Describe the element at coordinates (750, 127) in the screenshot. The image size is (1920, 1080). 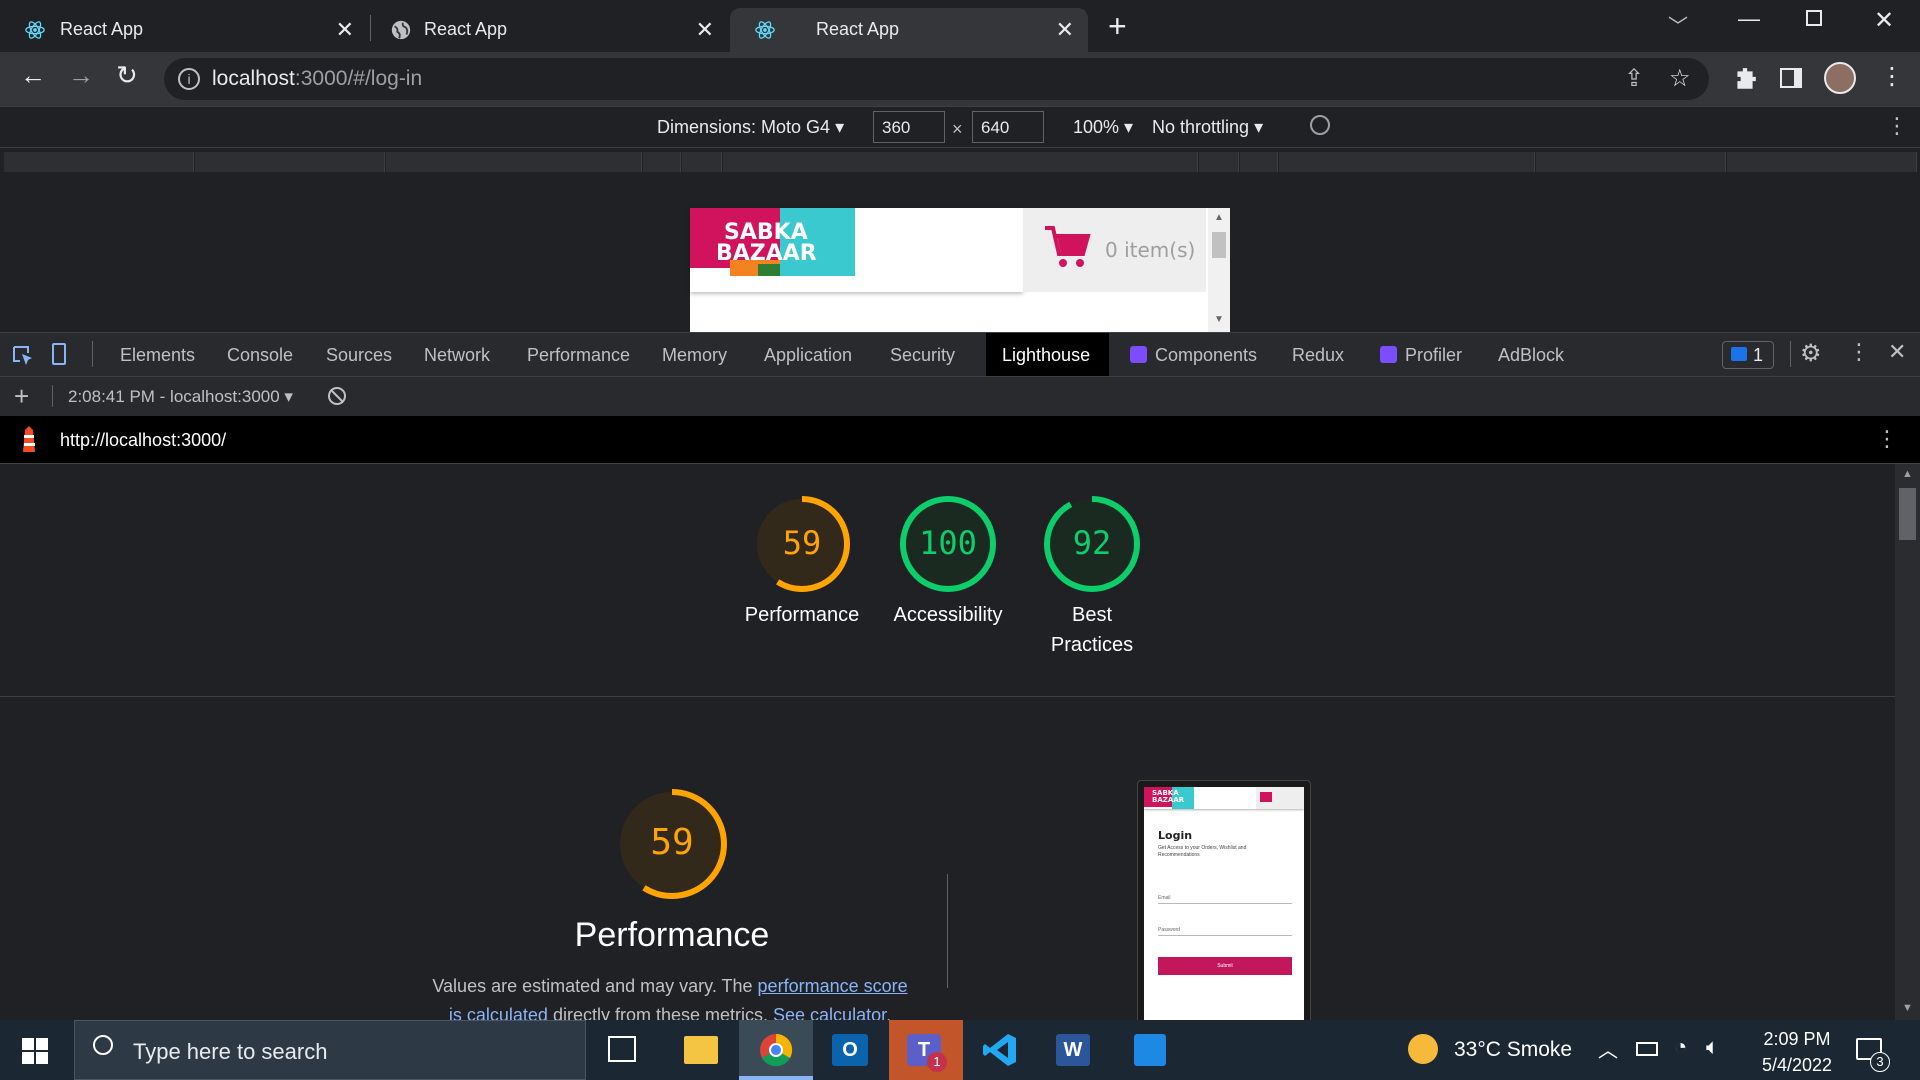
I see `device-select: Dimensions: Moto G4 ▾` at that location.